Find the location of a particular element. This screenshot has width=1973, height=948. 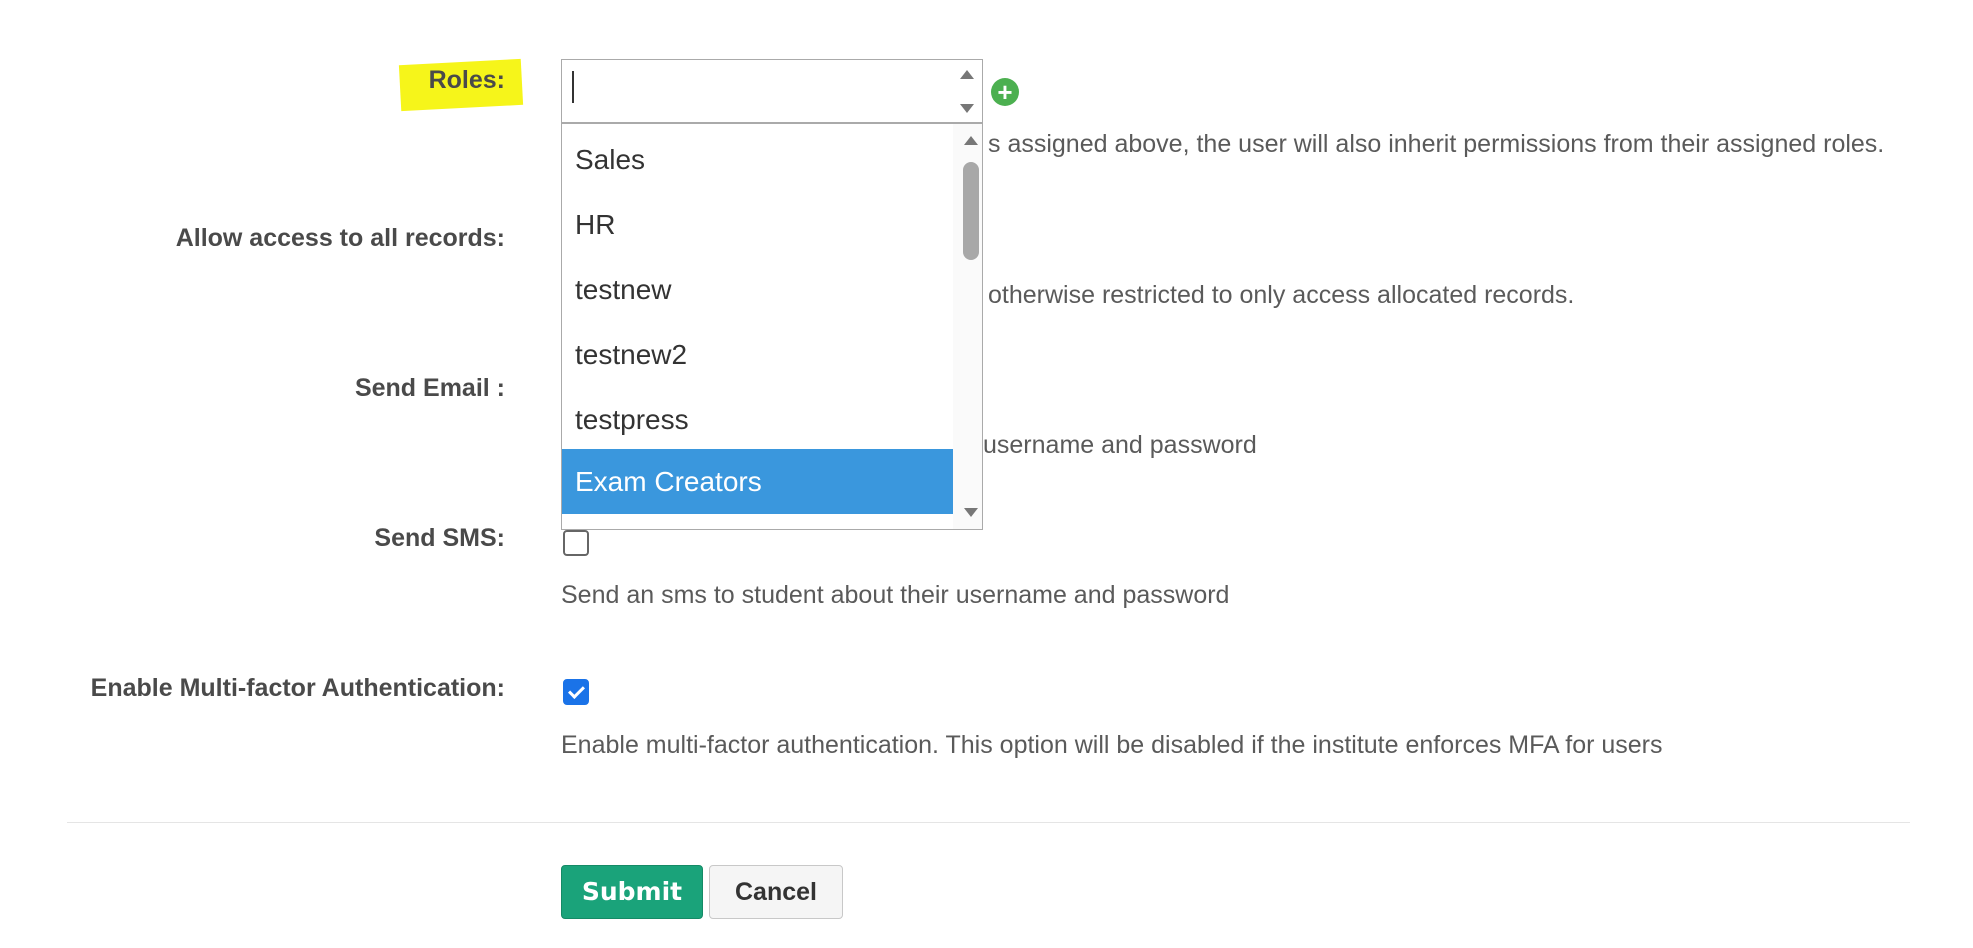

send-sms-label: Send SMS: is located at coordinates (439, 538).